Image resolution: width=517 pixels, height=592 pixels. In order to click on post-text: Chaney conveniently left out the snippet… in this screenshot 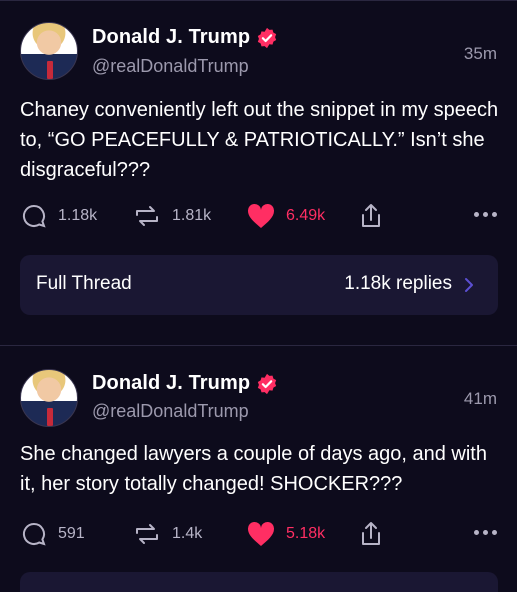, I will do `click(259, 140)`.